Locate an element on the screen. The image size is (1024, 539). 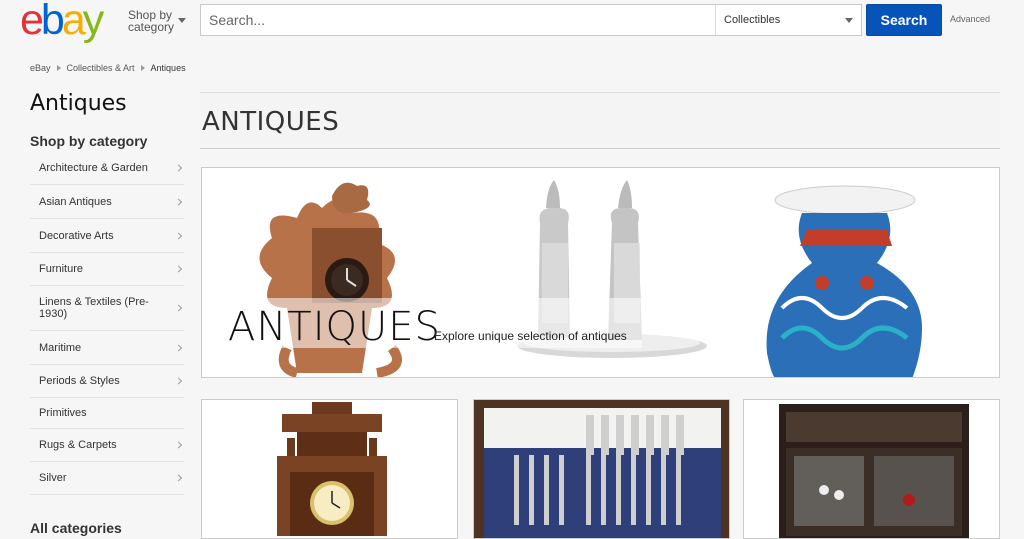
page-title-bar: ANTIQUES is located at coordinates (600, 120).